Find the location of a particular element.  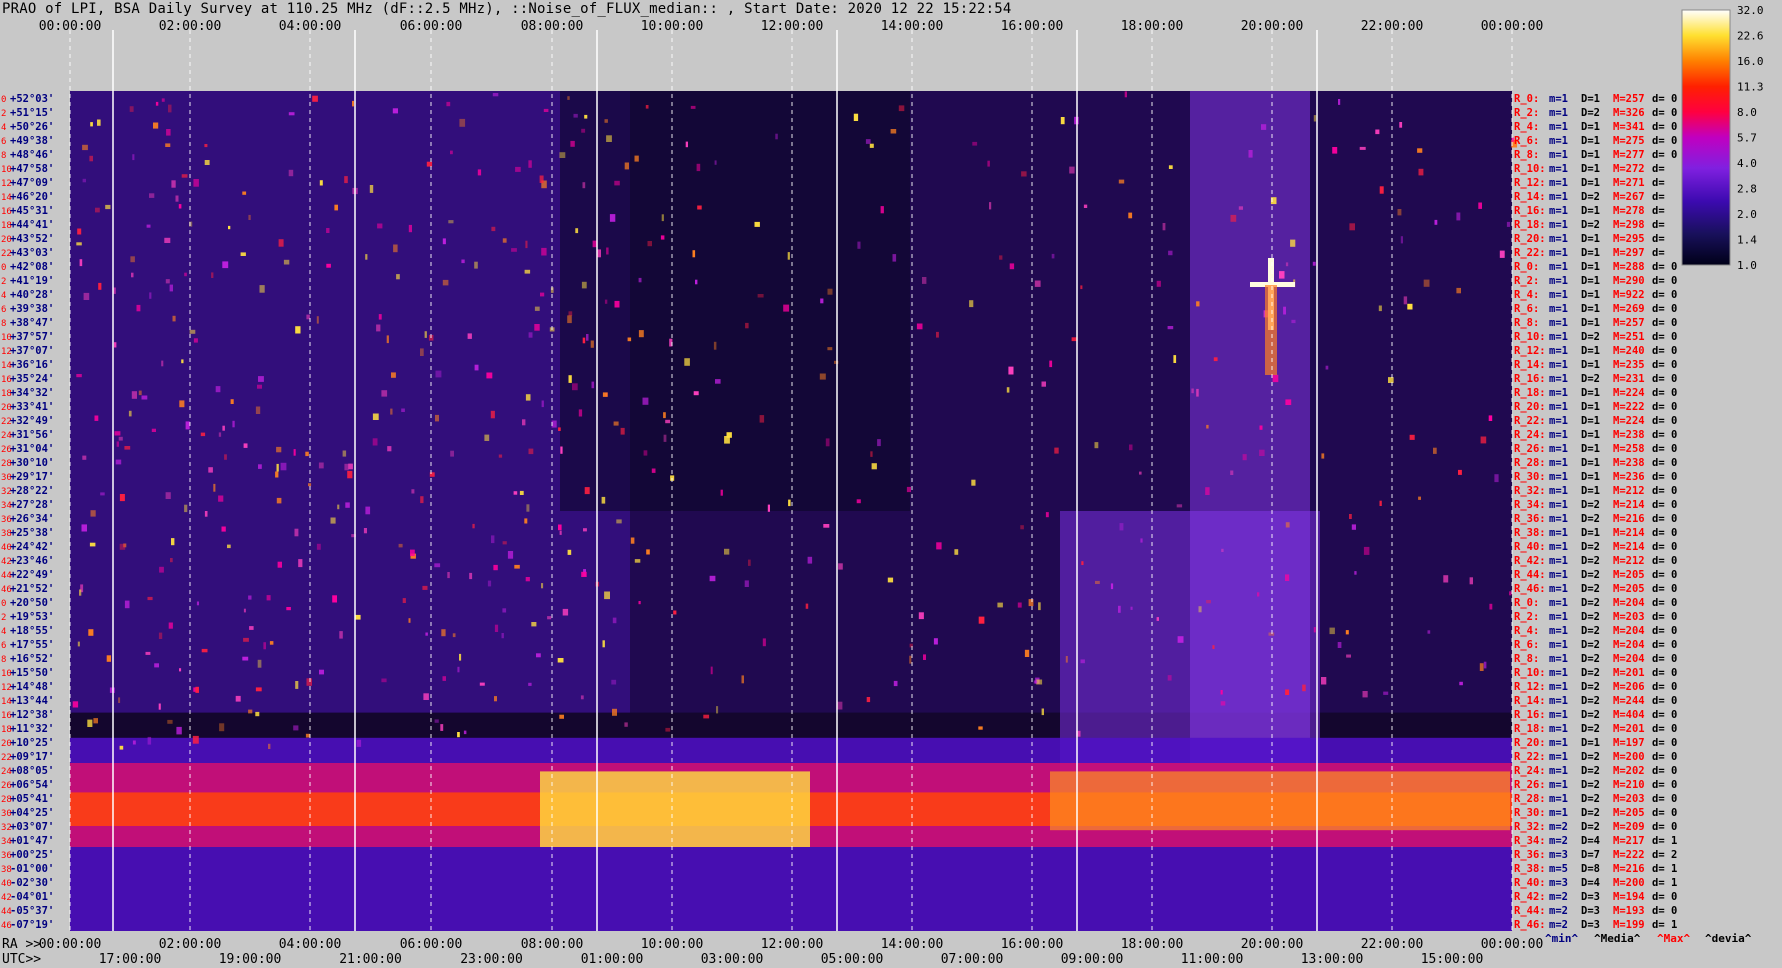

declination-label: +42°08' is located at coordinates (32, 267).